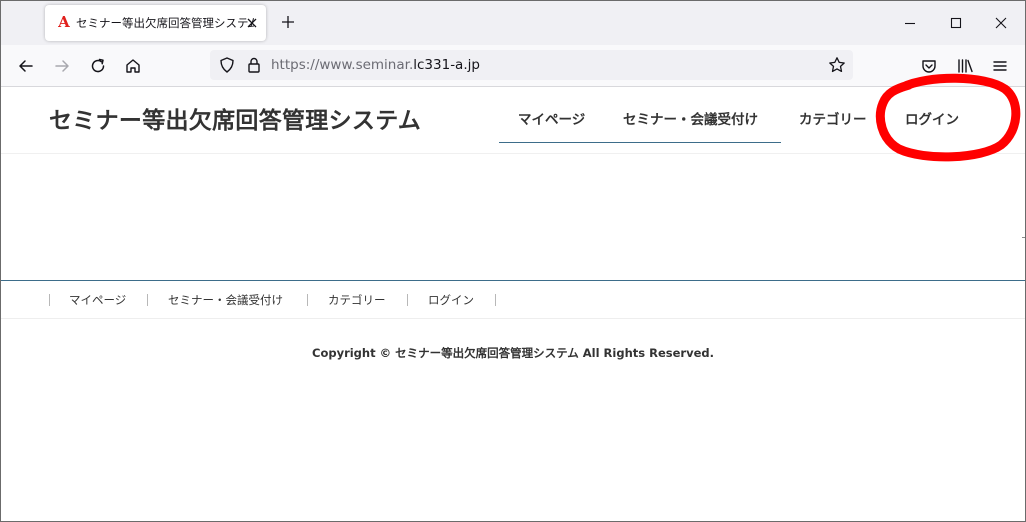  What do you see at coordinates (910, 23) in the screenshot?
I see `minimize-icon` at bounding box center [910, 23].